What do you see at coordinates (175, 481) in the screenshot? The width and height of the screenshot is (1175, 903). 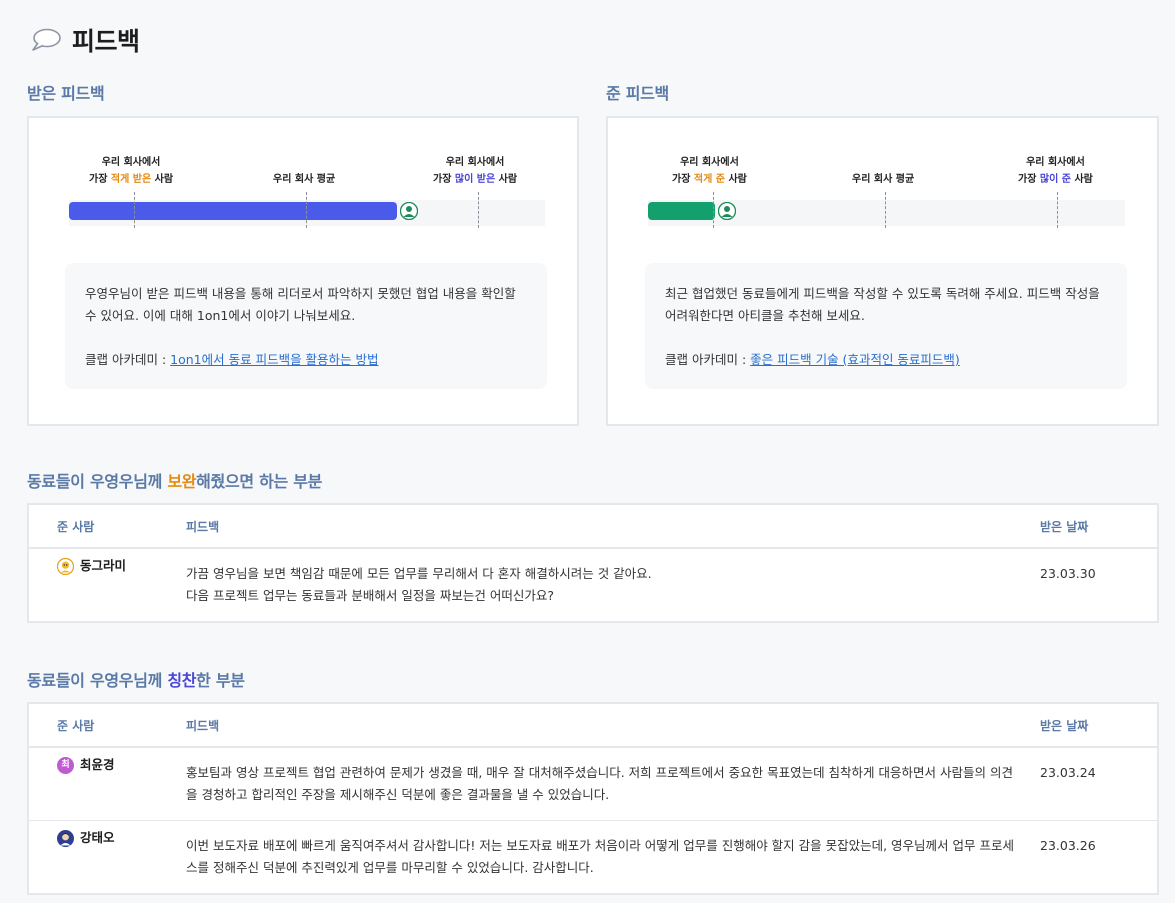 I see `improve-section-title: 동료들이 우영우님께 보완해줬으면 하는 부분` at bounding box center [175, 481].